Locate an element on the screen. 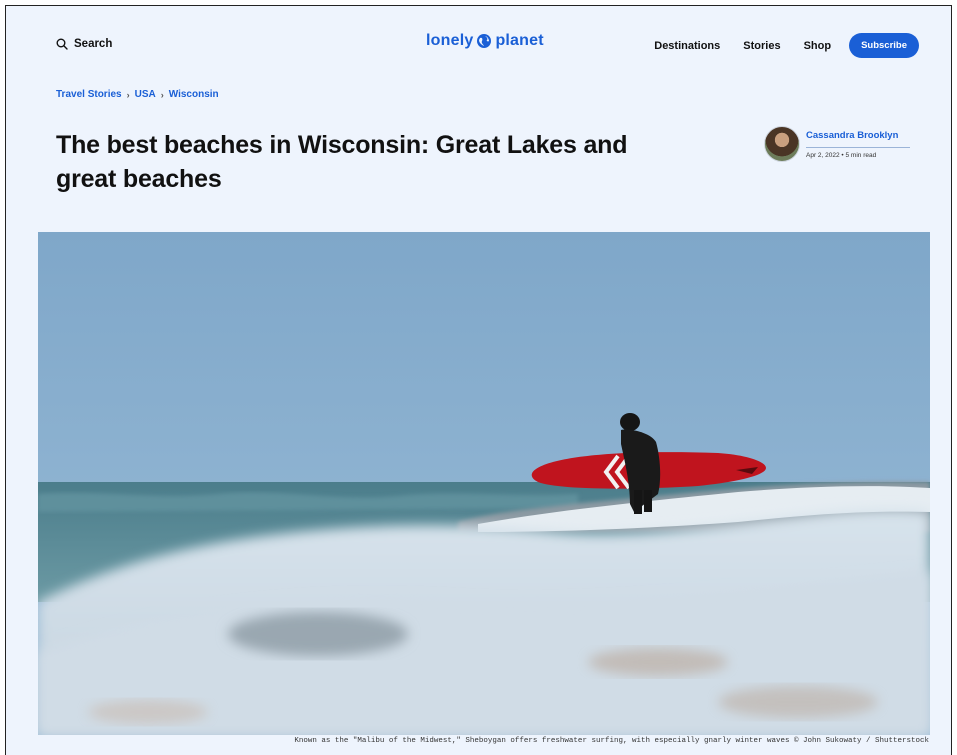 The image size is (957, 755). main-nav: Destinations Stories Shop Subscribe is located at coordinates (786, 45).